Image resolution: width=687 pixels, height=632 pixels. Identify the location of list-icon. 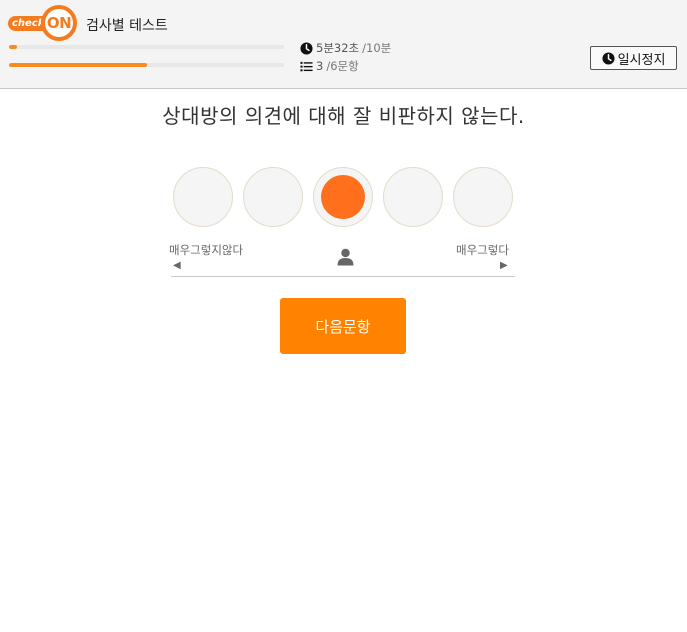
(306, 66).